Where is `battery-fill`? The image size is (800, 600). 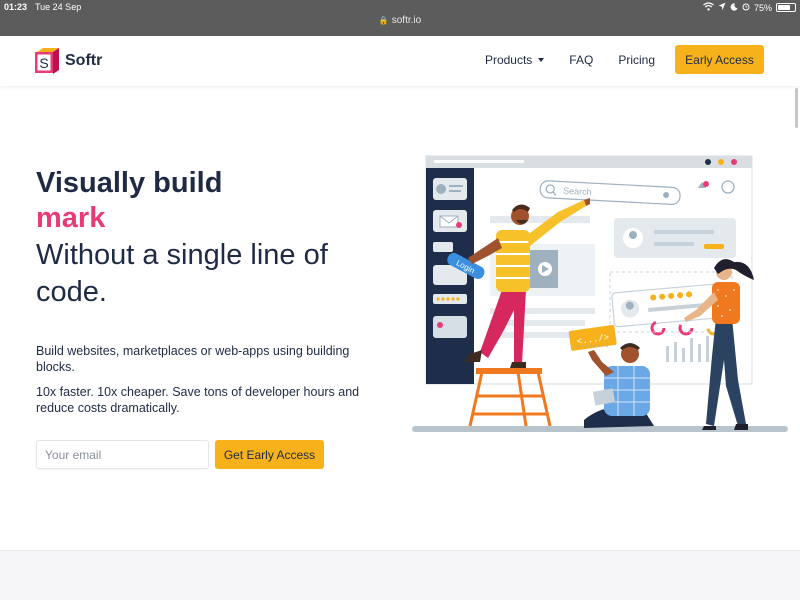 battery-fill is located at coordinates (784, 7).